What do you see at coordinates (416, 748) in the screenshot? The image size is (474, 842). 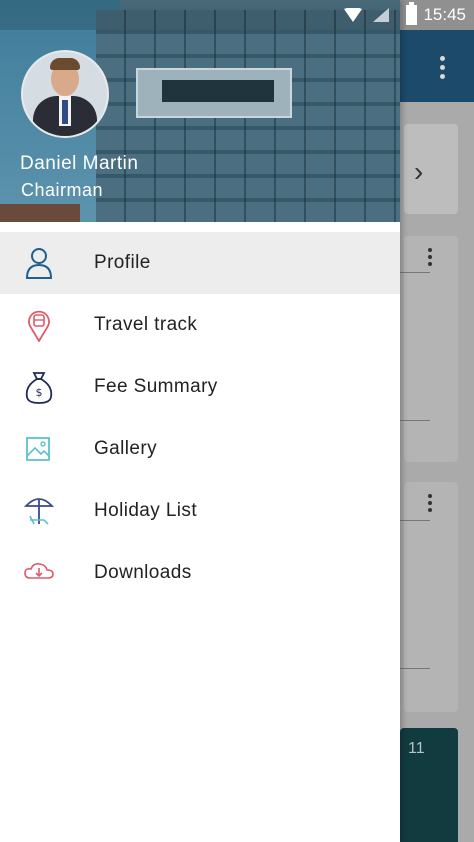 I see `card-number: 11` at bounding box center [416, 748].